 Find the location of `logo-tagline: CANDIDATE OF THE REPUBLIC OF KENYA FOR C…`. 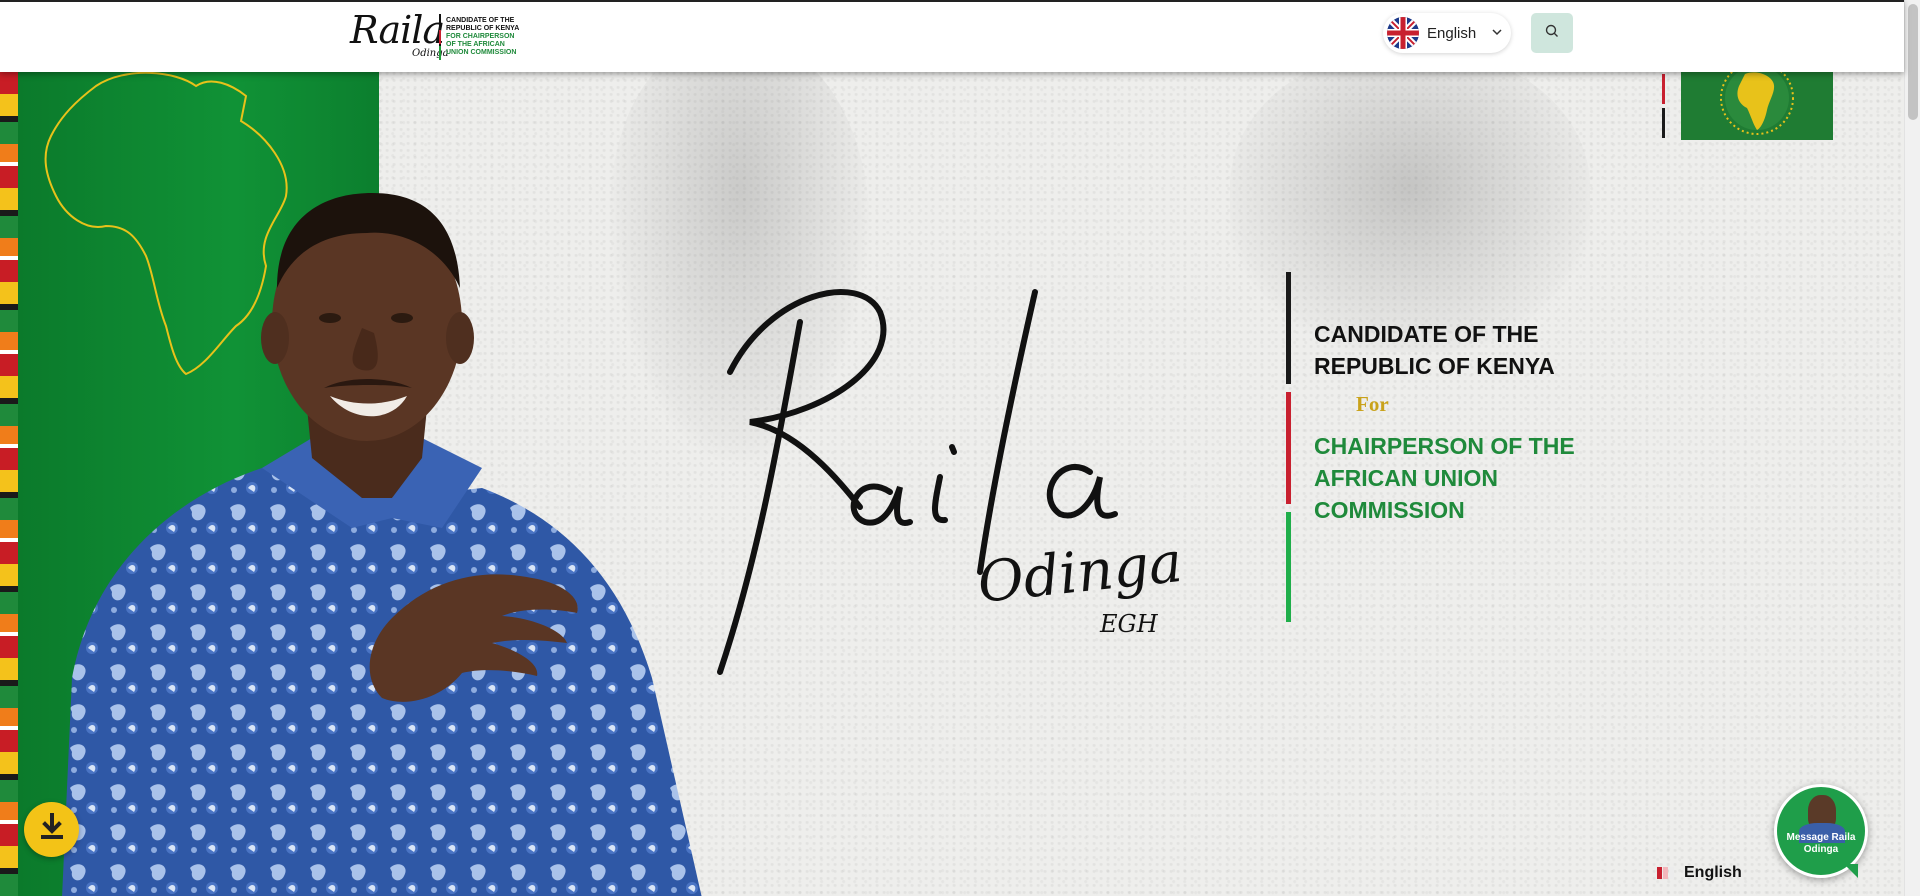

logo-tagline: CANDIDATE OF THE REPUBLIC OF KENYA FOR C… is located at coordinates (486, 37).